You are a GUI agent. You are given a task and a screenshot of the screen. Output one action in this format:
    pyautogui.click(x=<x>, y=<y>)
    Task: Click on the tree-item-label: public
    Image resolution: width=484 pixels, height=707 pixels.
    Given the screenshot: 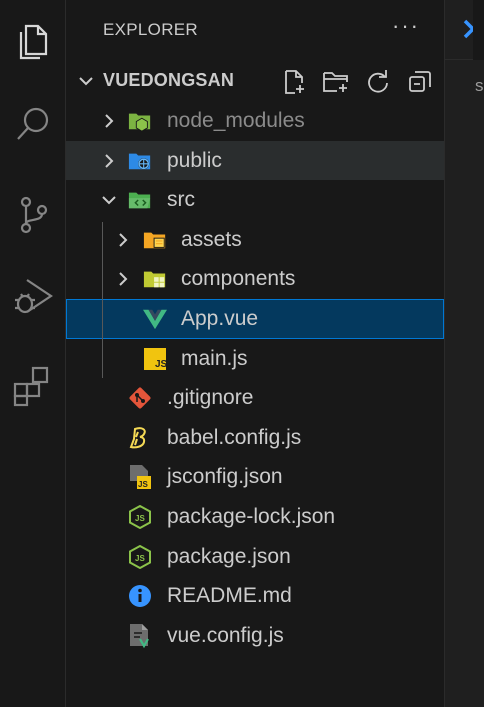 What is the action you would take?
    pyautogui.click(x=194, y=160)
    